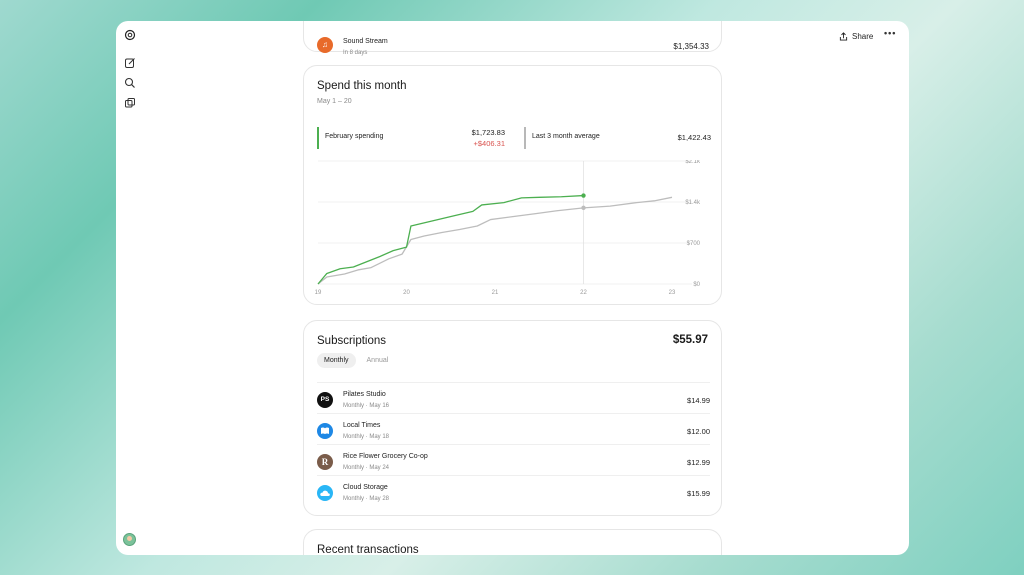 The image size is (1024, 575). Describe the element at coordinates (362, 425) in the screenshot. I see `item-name: Local Times` at that location.